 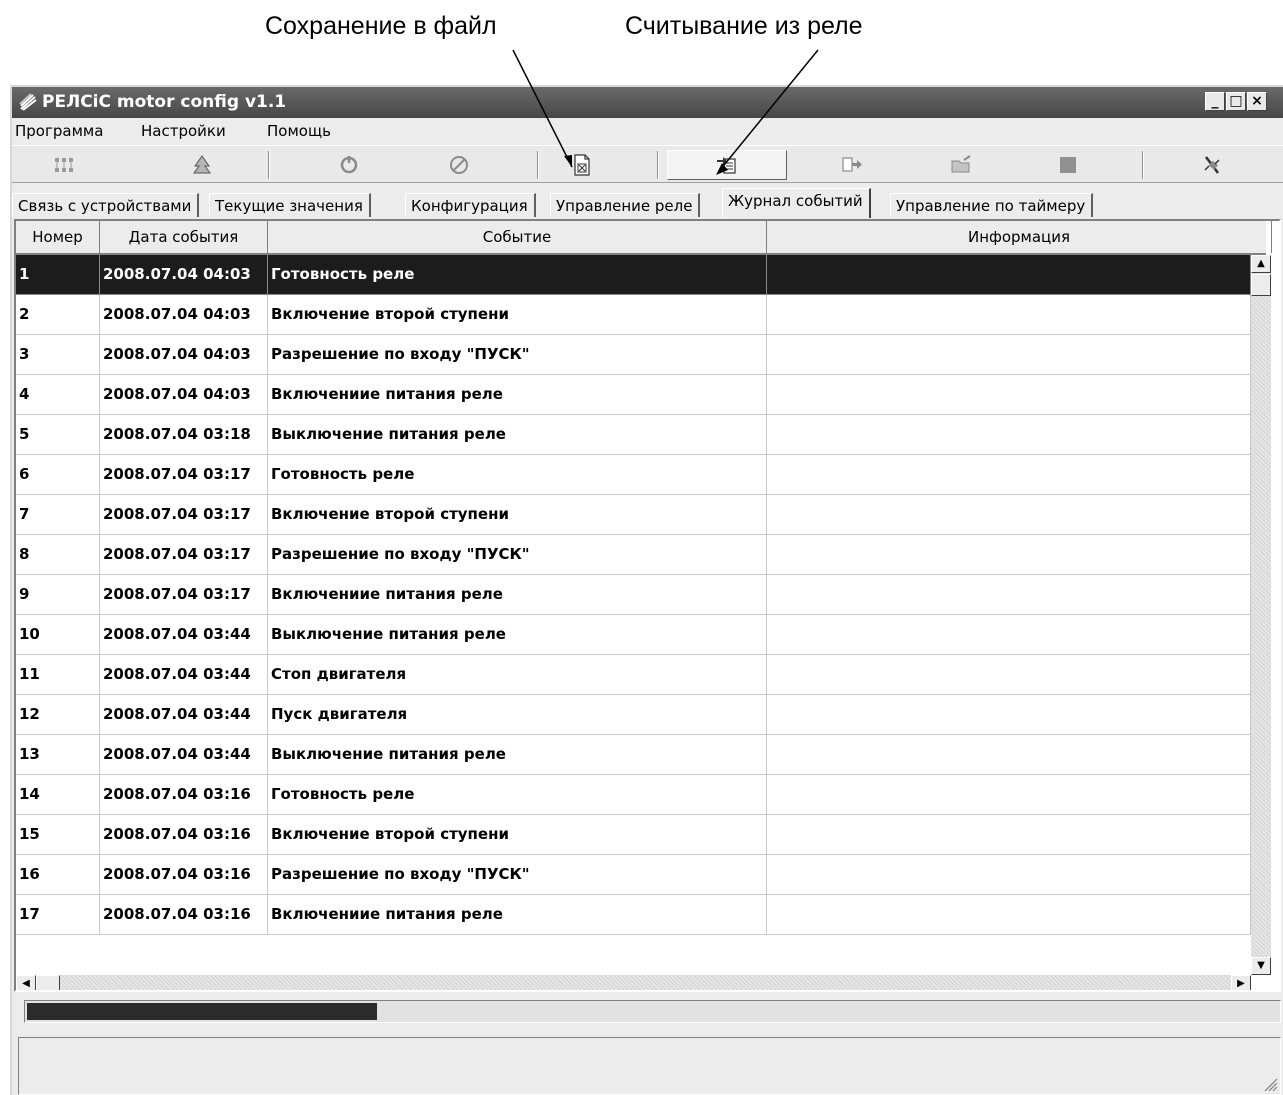 What do you see at coordinates (48, 982) in the screenshot?
I see `horizontal-scroll-thumb` at bounding box center [48, 982].